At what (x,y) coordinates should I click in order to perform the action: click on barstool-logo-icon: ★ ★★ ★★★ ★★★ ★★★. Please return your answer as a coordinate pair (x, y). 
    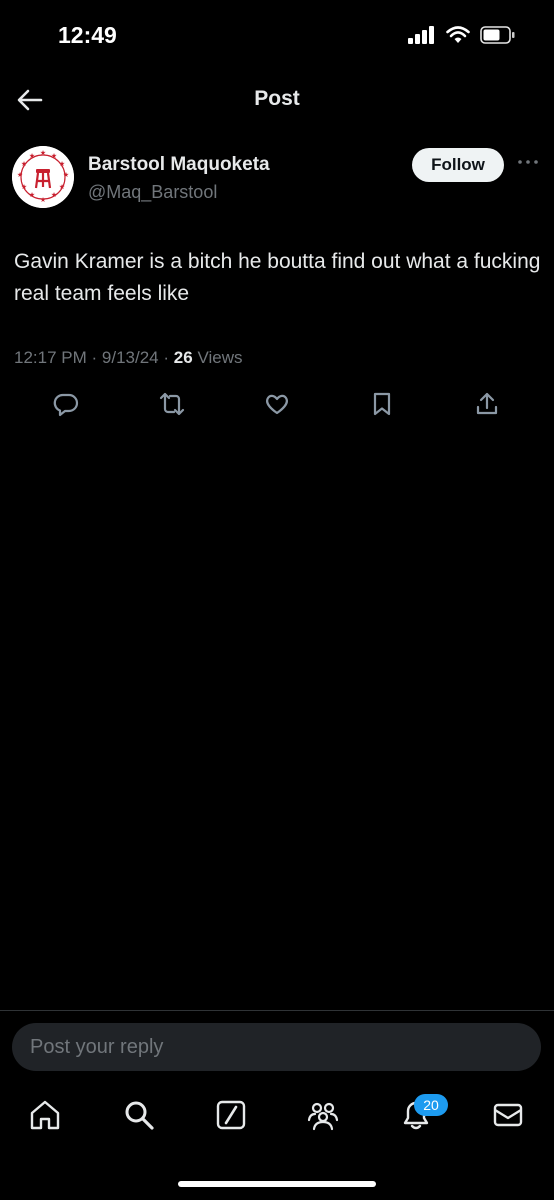
    Looking at the image, I should click on (43, 177).